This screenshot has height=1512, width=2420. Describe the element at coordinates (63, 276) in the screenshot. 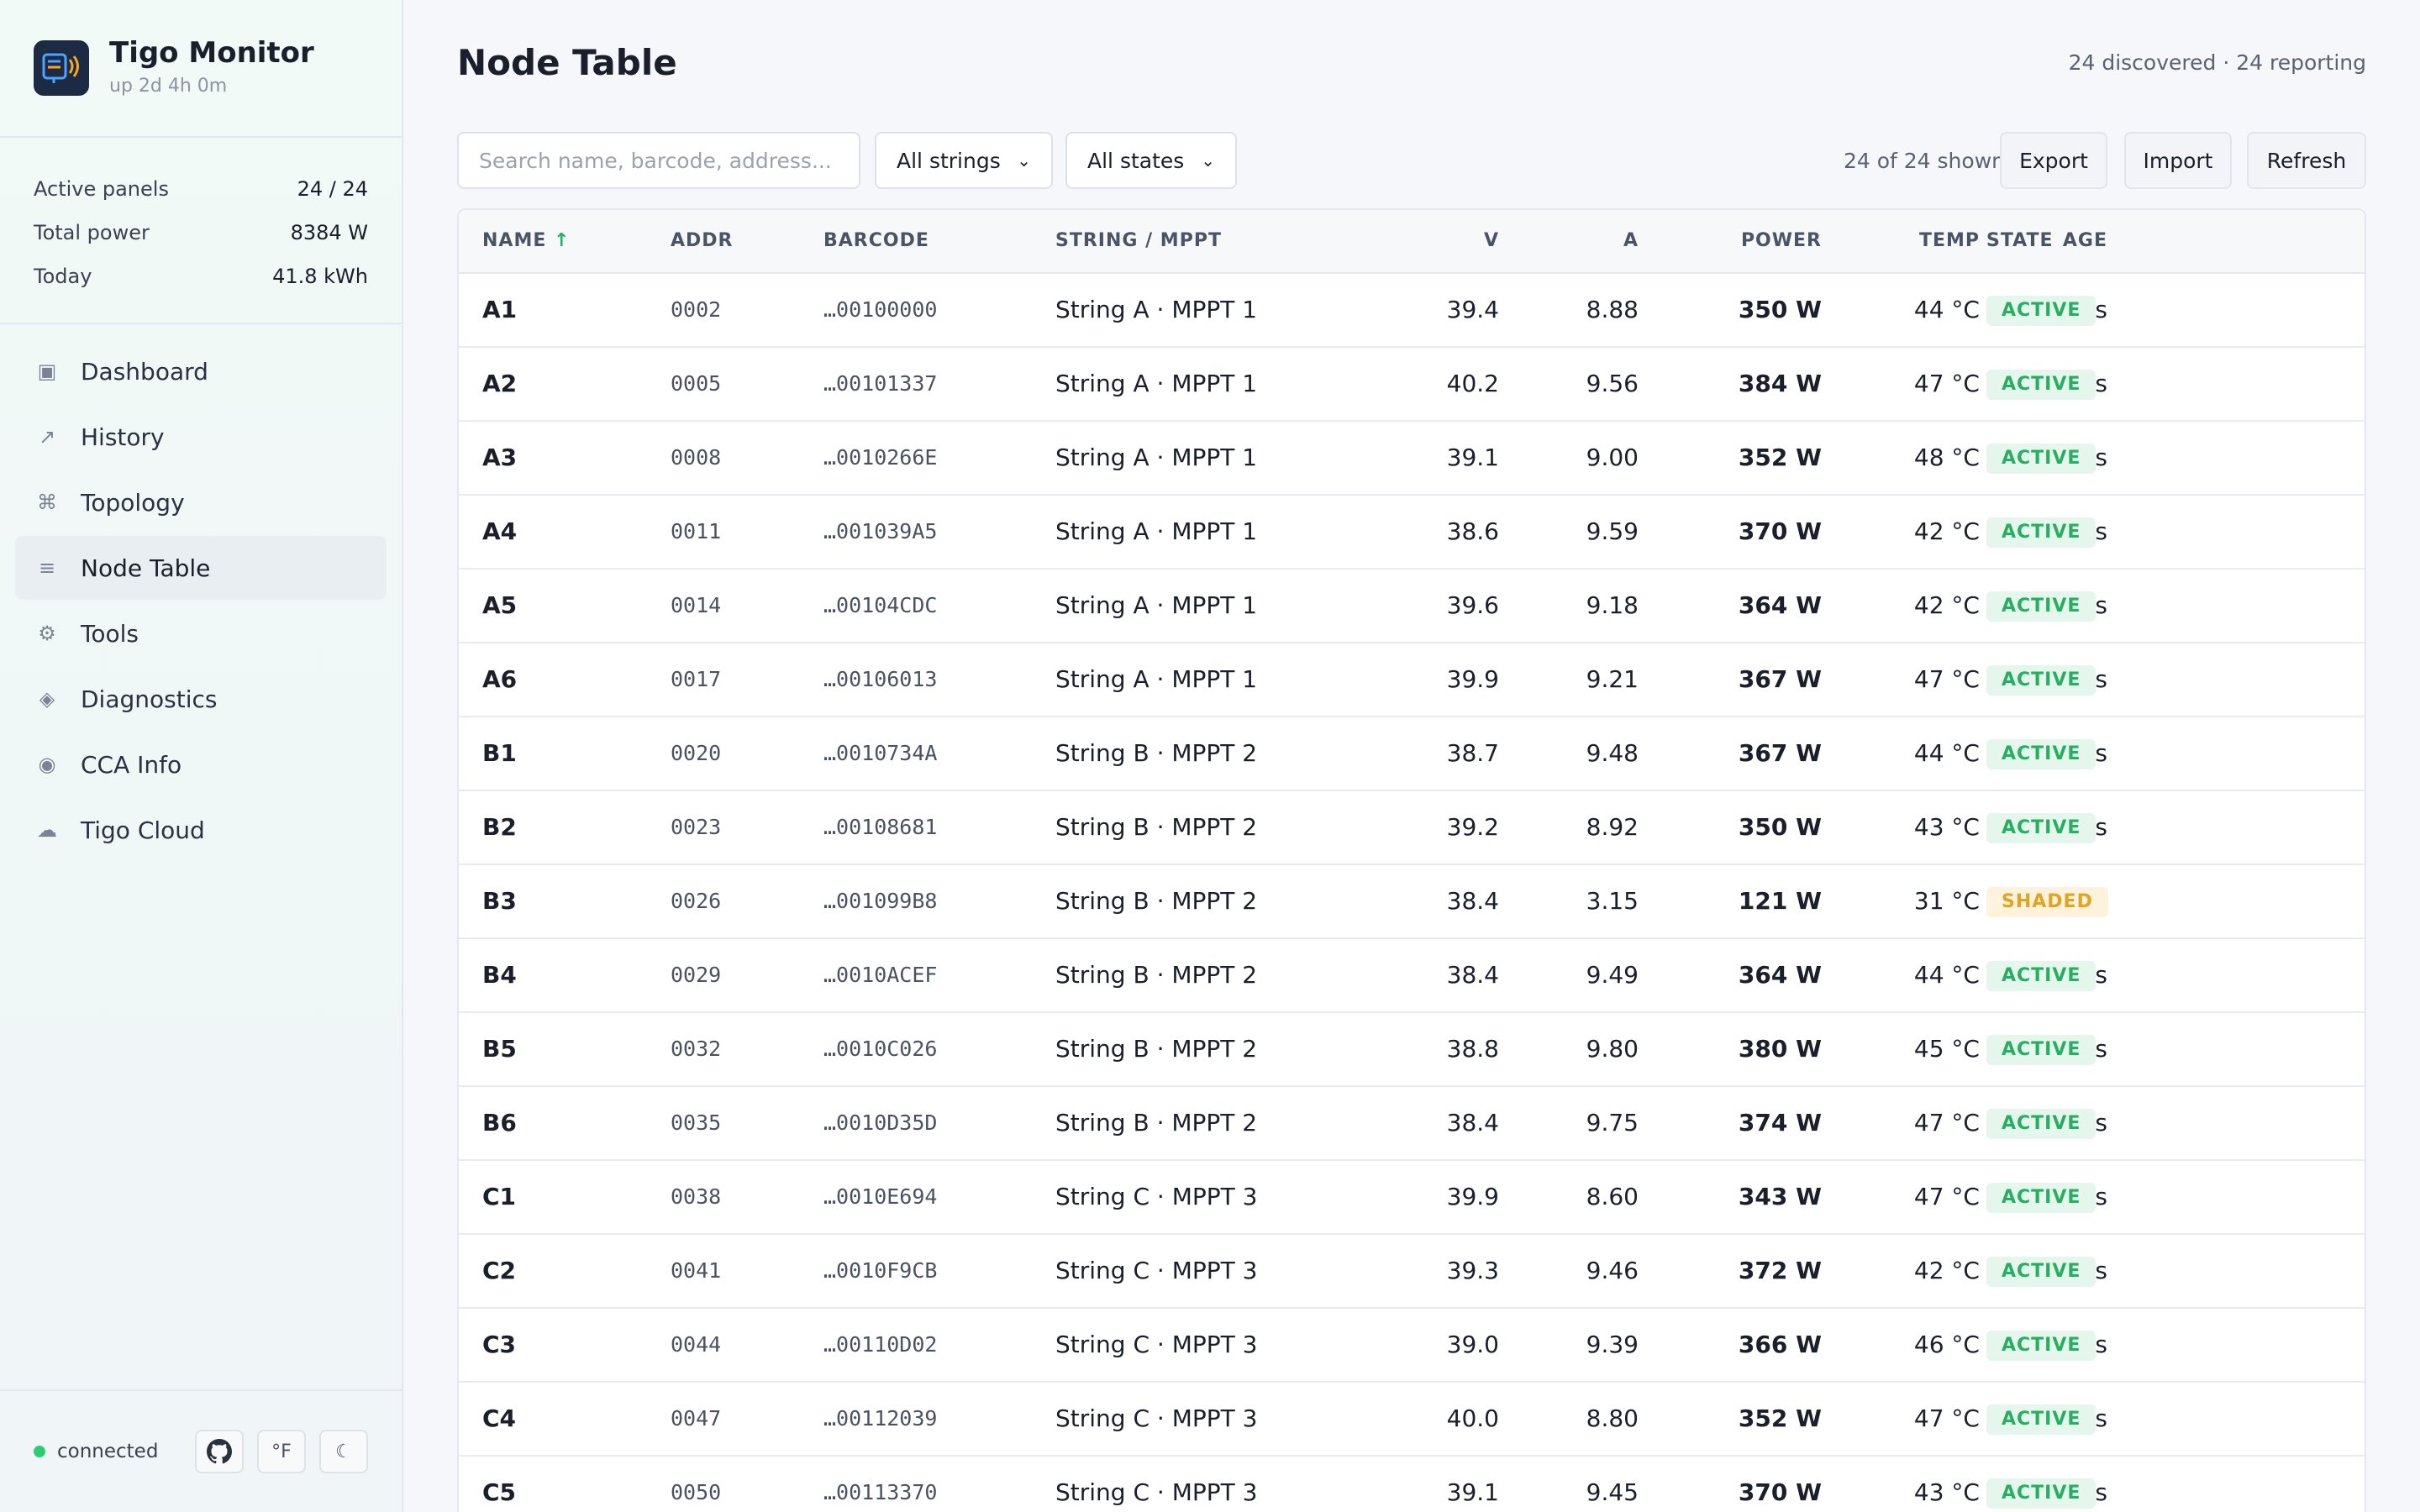

I see `stat-label: Today` at that location.